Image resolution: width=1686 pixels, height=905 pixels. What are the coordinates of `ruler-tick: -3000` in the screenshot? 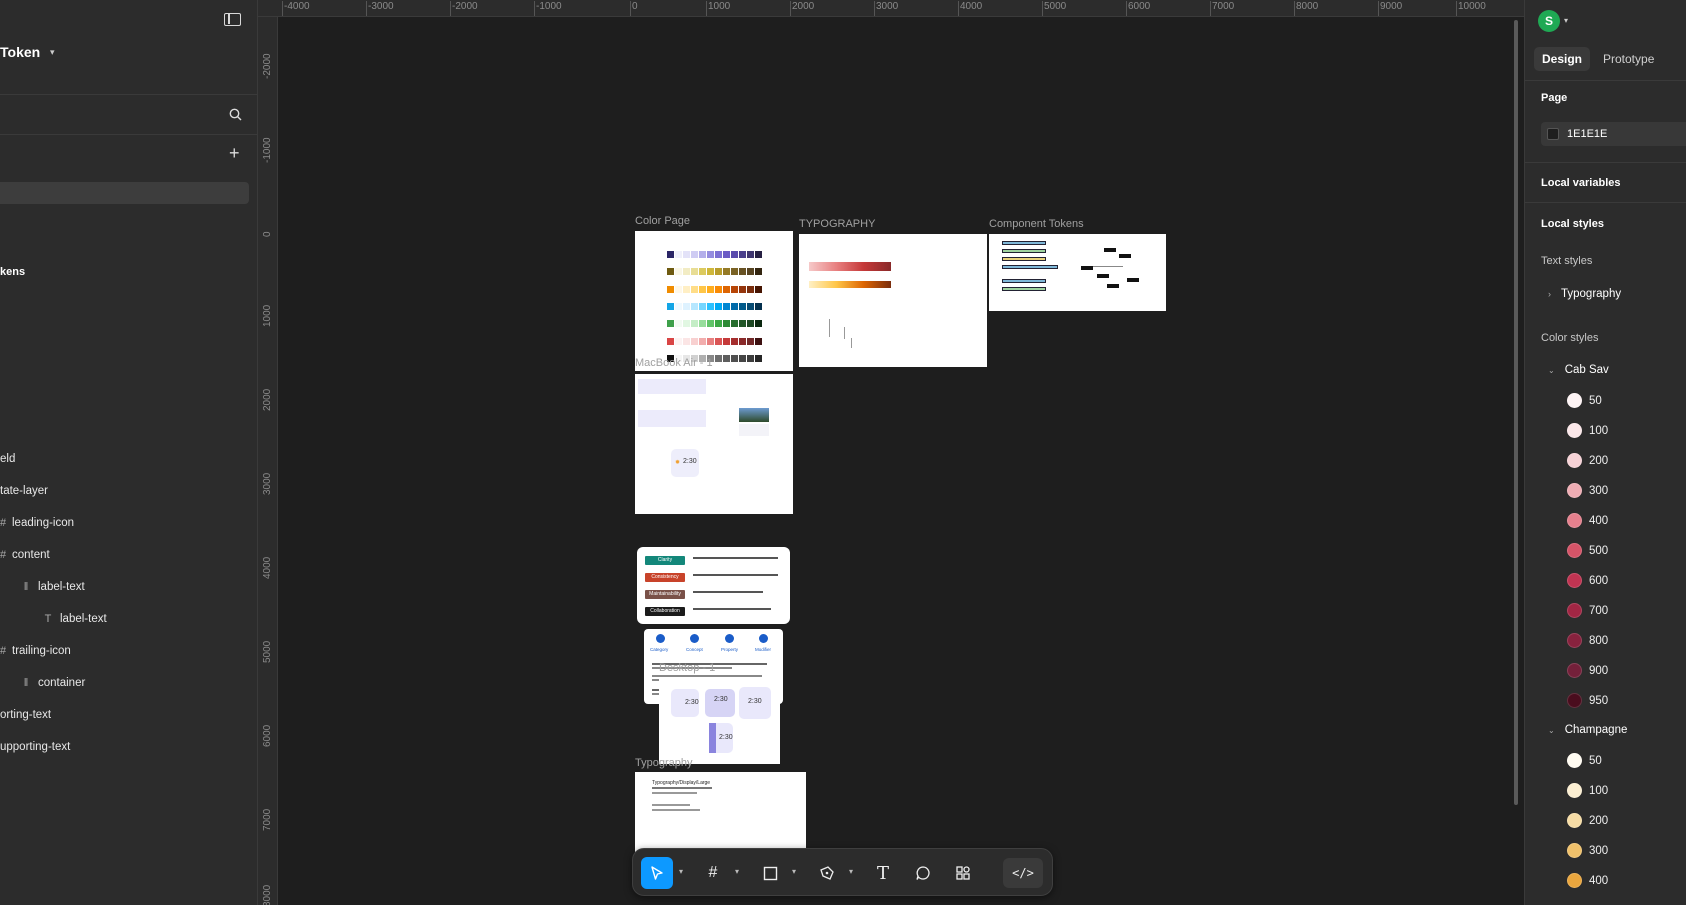 It's located at (380, 8).